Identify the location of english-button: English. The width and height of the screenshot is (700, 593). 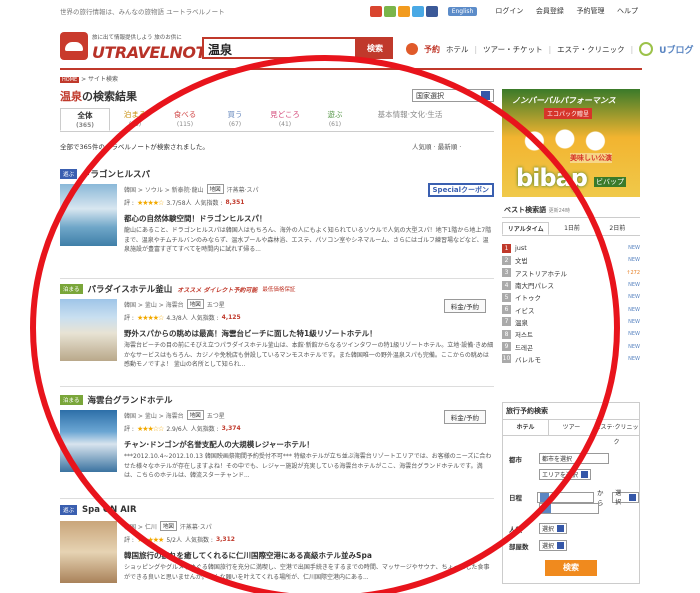
(462, 11).